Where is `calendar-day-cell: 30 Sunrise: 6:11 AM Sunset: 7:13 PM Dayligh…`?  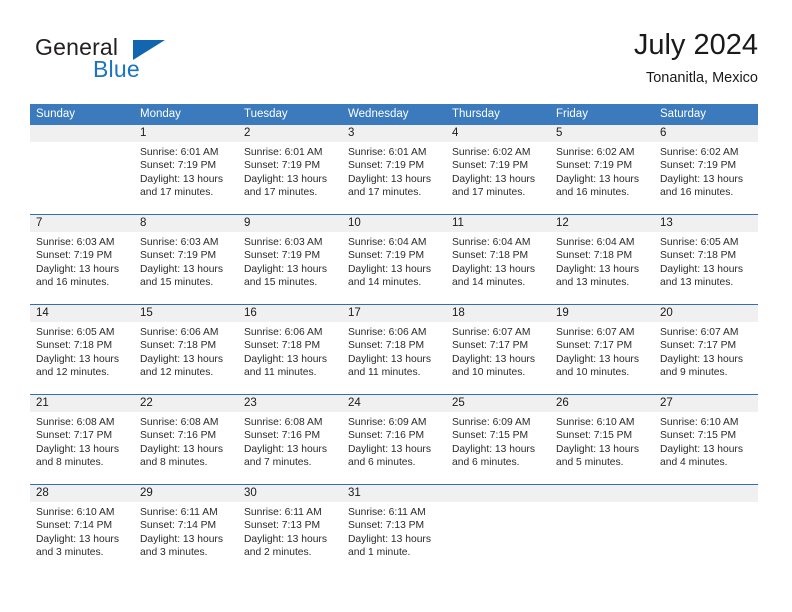
calendar-day-cell: 30 Sunrise: 6:11 AM Sunset: 7:13 PM Dayligh… is located at coordinates (290, 529).